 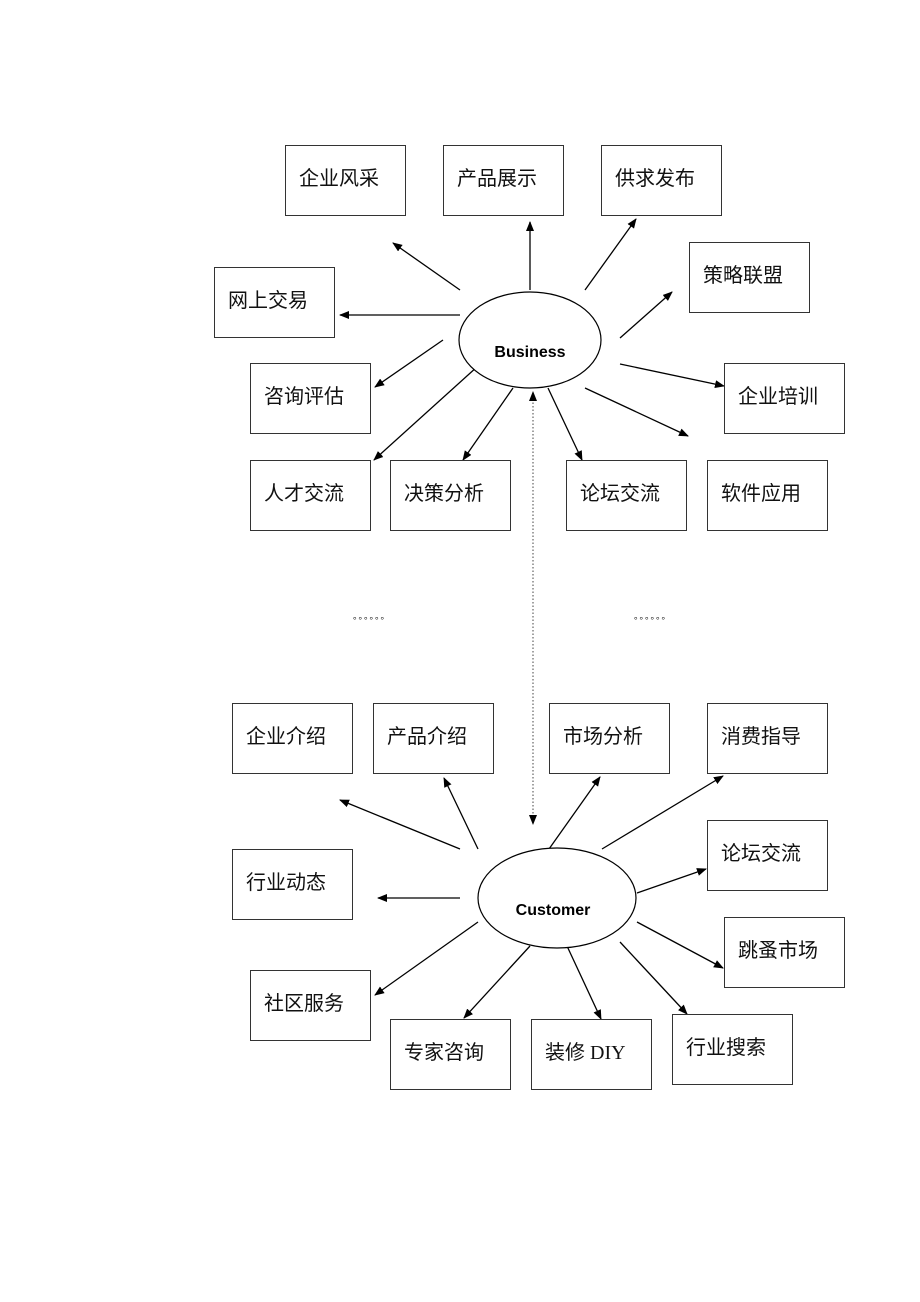 I want to click on customer-item-box: 行业动态, so click(x=292, y=884).